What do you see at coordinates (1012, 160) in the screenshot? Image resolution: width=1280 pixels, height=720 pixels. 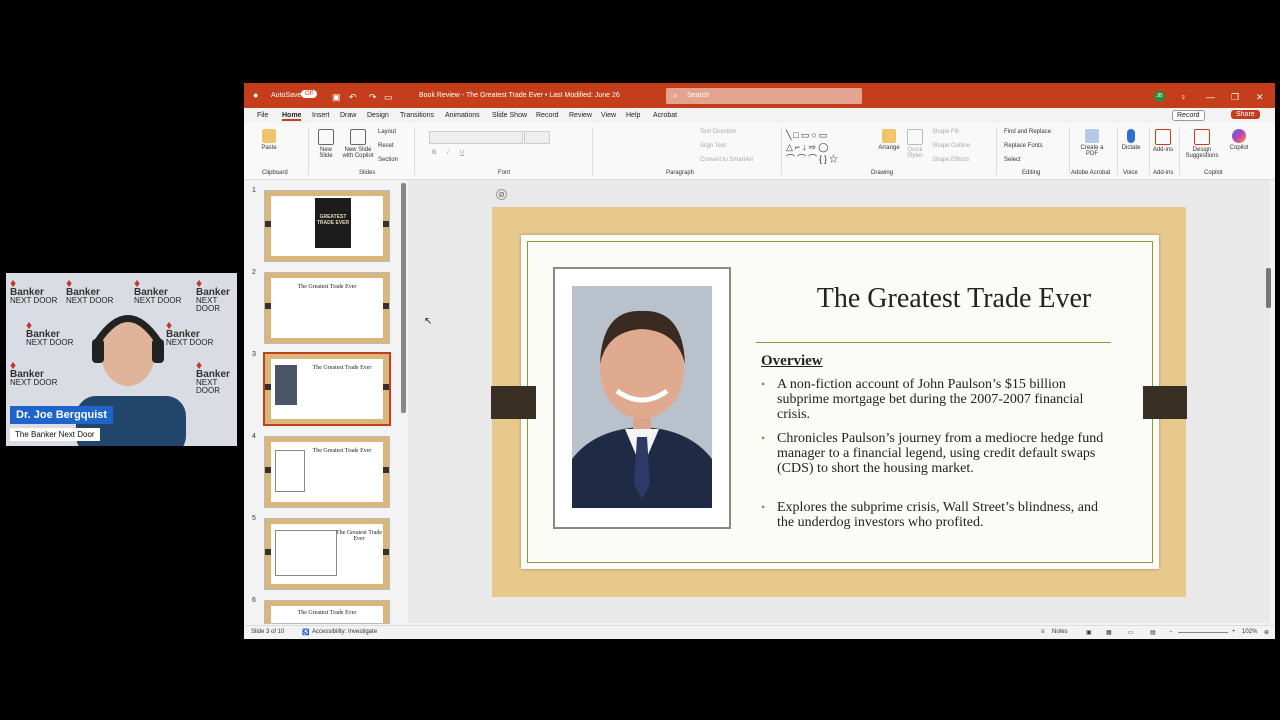 I see `select-button: Select` at bounding box center [1012, 160].